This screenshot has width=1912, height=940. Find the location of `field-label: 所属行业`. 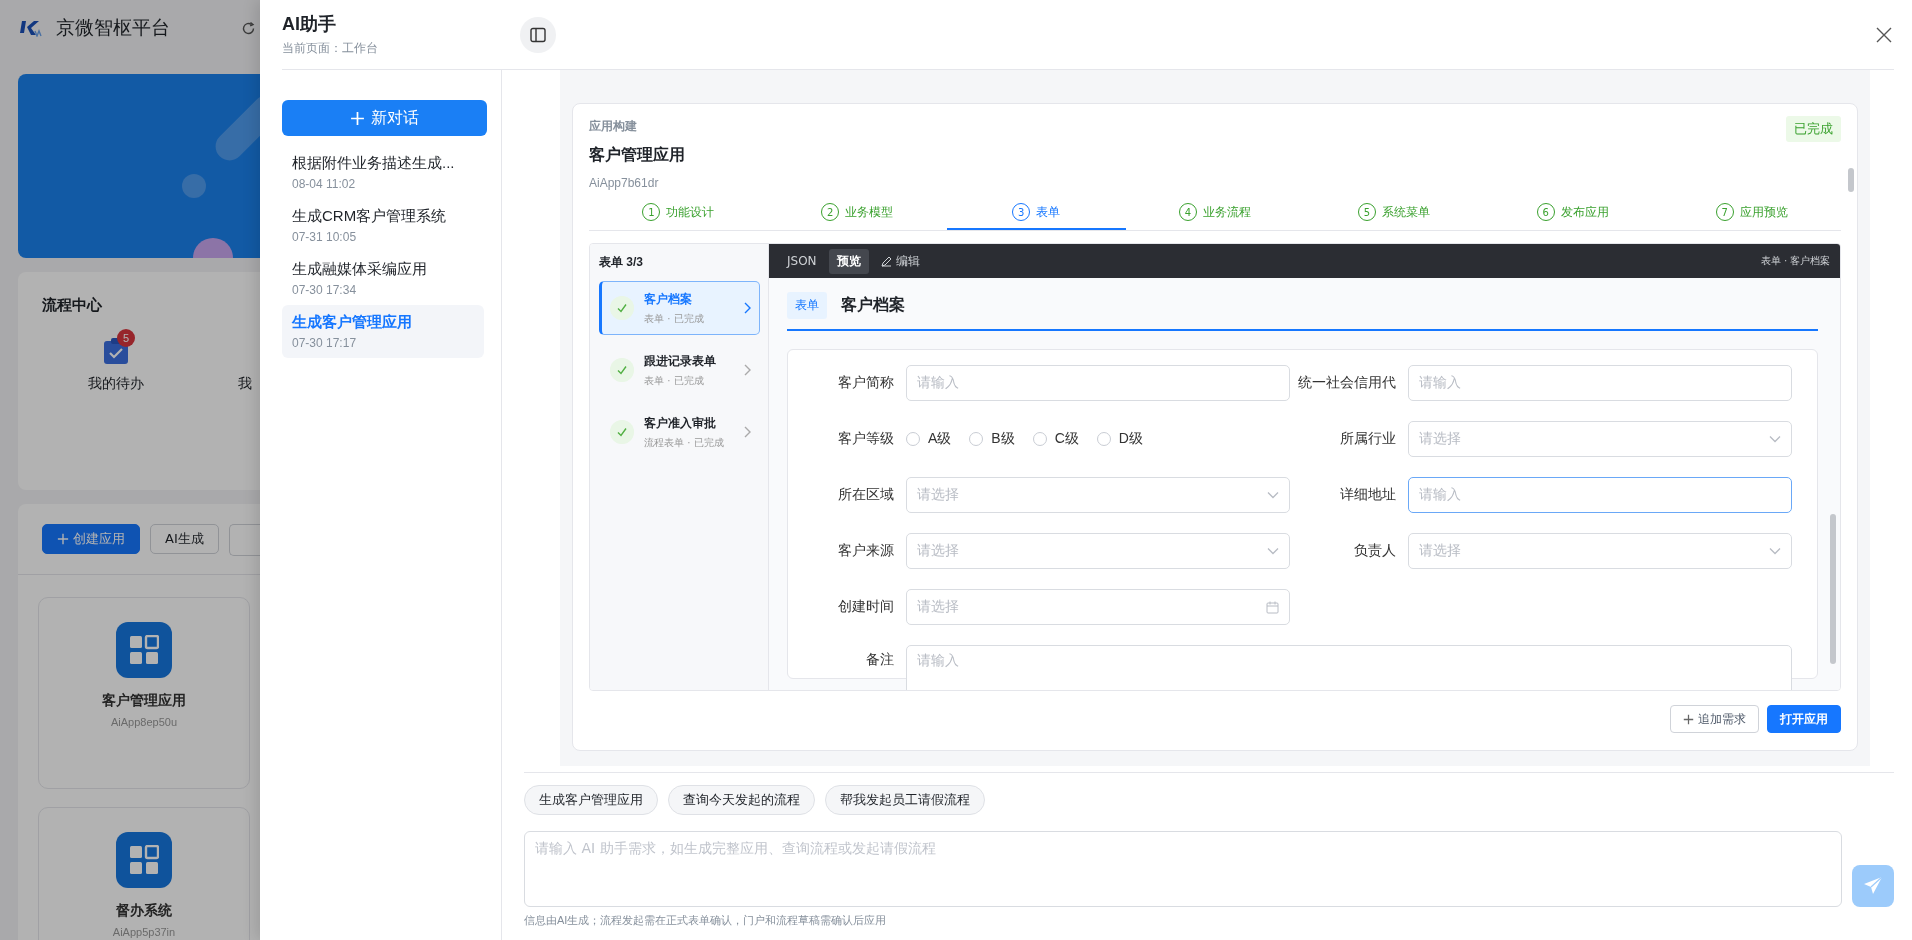

field-label: 所属行业 is located at coordinates (1367, 439).